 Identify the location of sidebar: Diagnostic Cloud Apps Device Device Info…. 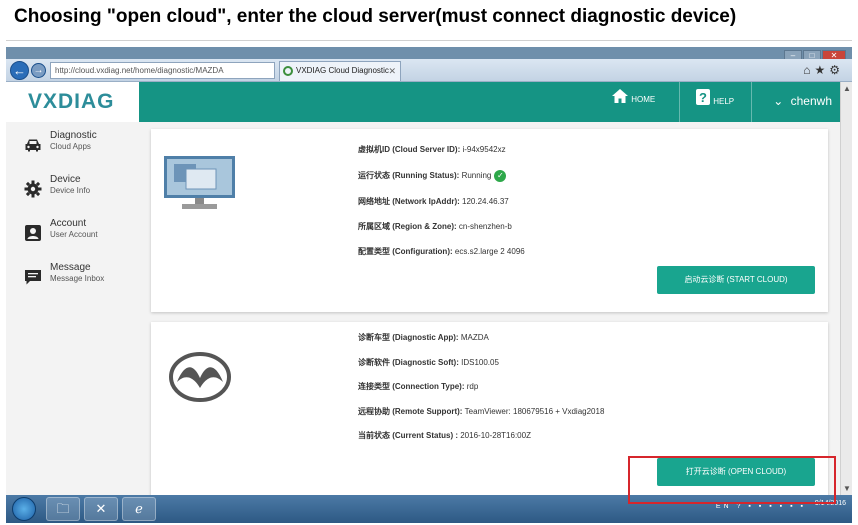
(72, 308).